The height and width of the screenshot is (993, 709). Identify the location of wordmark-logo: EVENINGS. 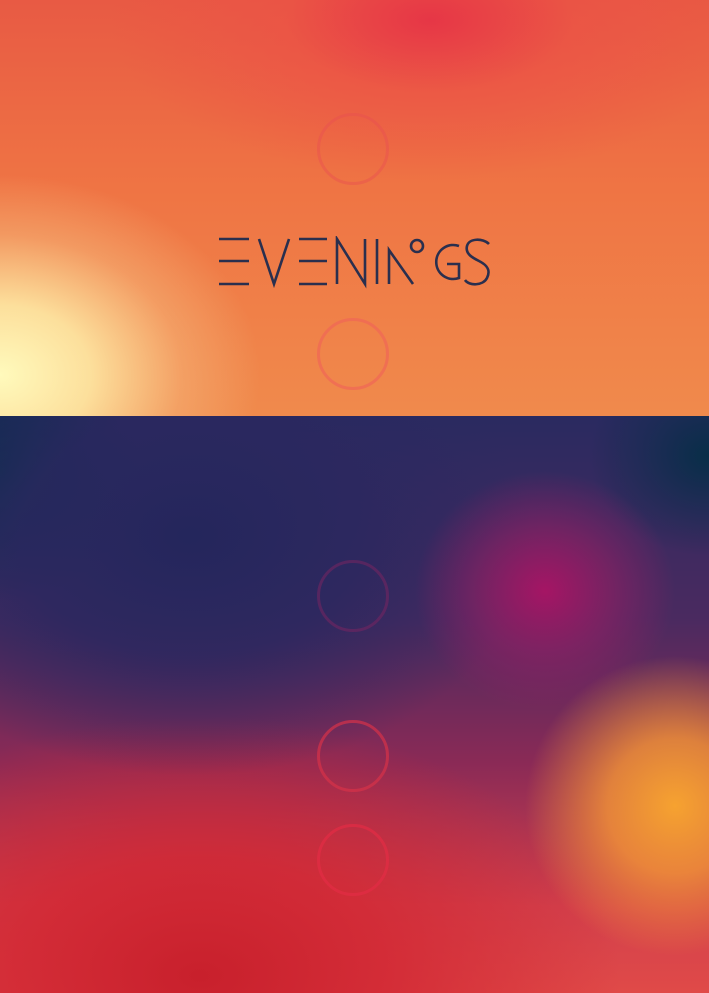
(354, 265).